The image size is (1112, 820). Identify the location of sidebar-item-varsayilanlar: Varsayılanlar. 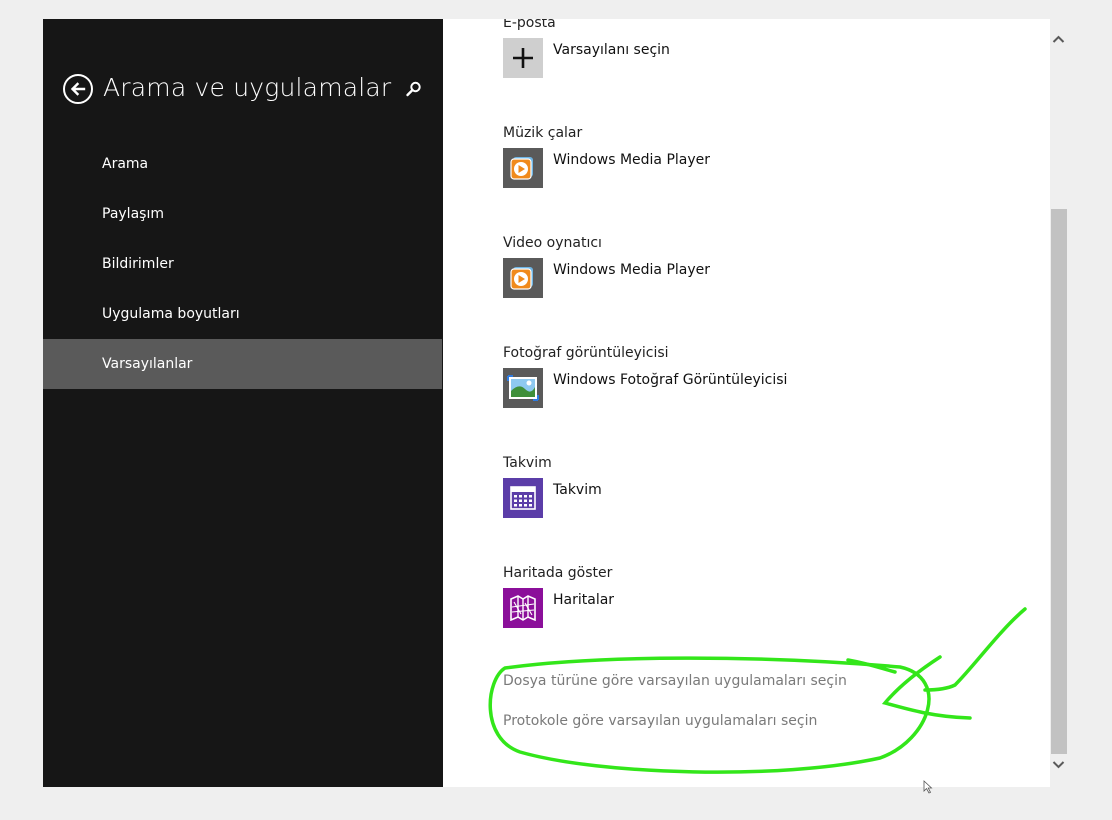
(242, 364).